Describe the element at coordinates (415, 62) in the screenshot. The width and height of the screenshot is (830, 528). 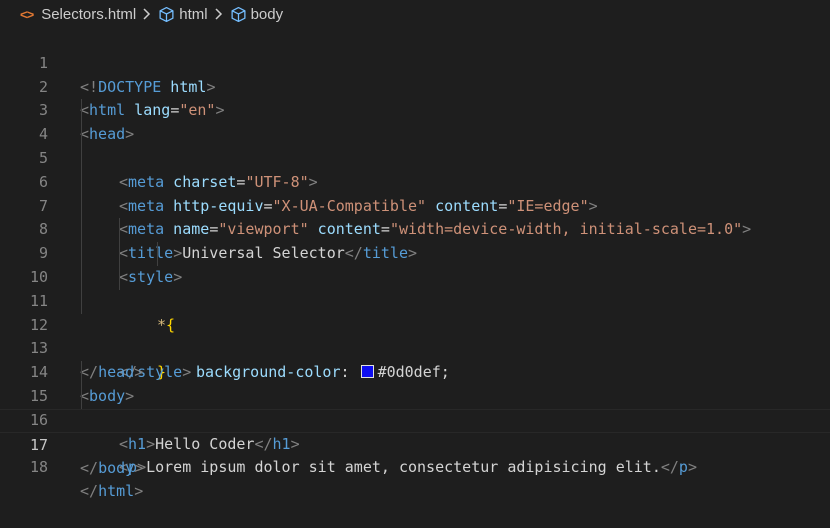
I see `code-line: 1 <!DOCTYPE html>` at that location.